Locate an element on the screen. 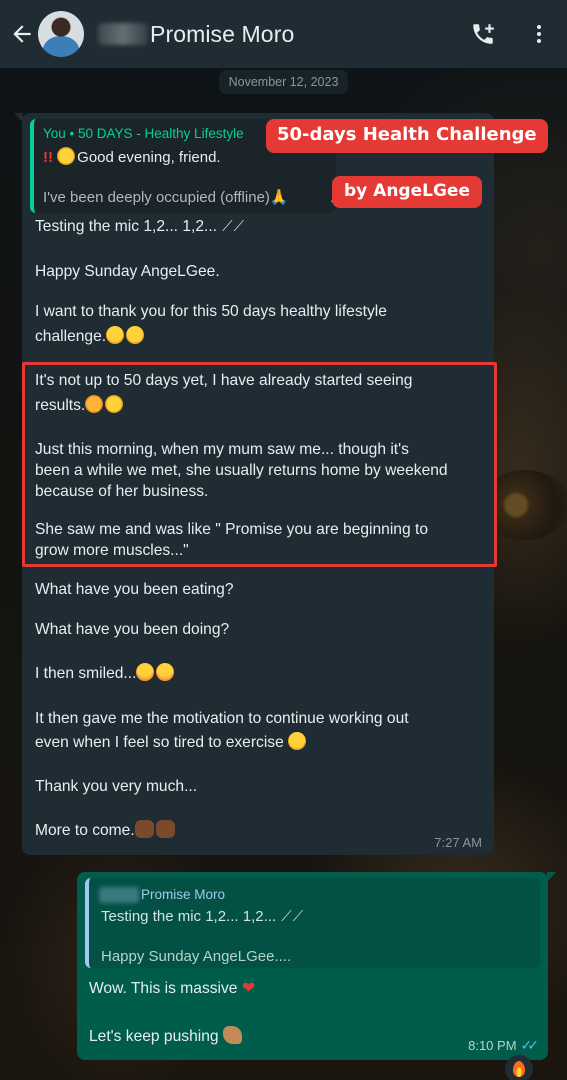 The width and height of the screenshot is (567, 1080). date-chip: November 12, 2023 is located at coordinates (283, 82).